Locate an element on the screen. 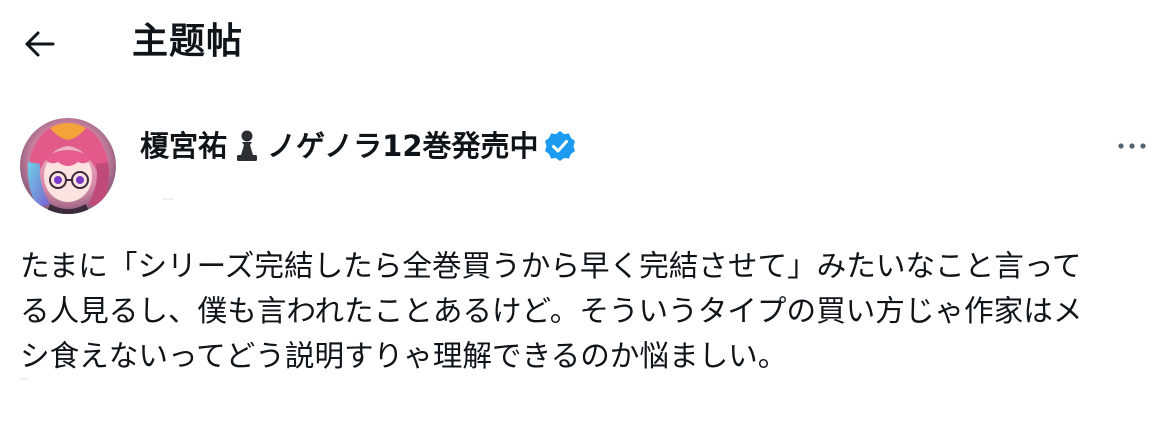 The image size is (1172, 434). tweet-text-line: る人見るし、僕も言われたことあるけど。そういうタイプの買い方じゃ作家はメ is located at coordinates (551, 311).